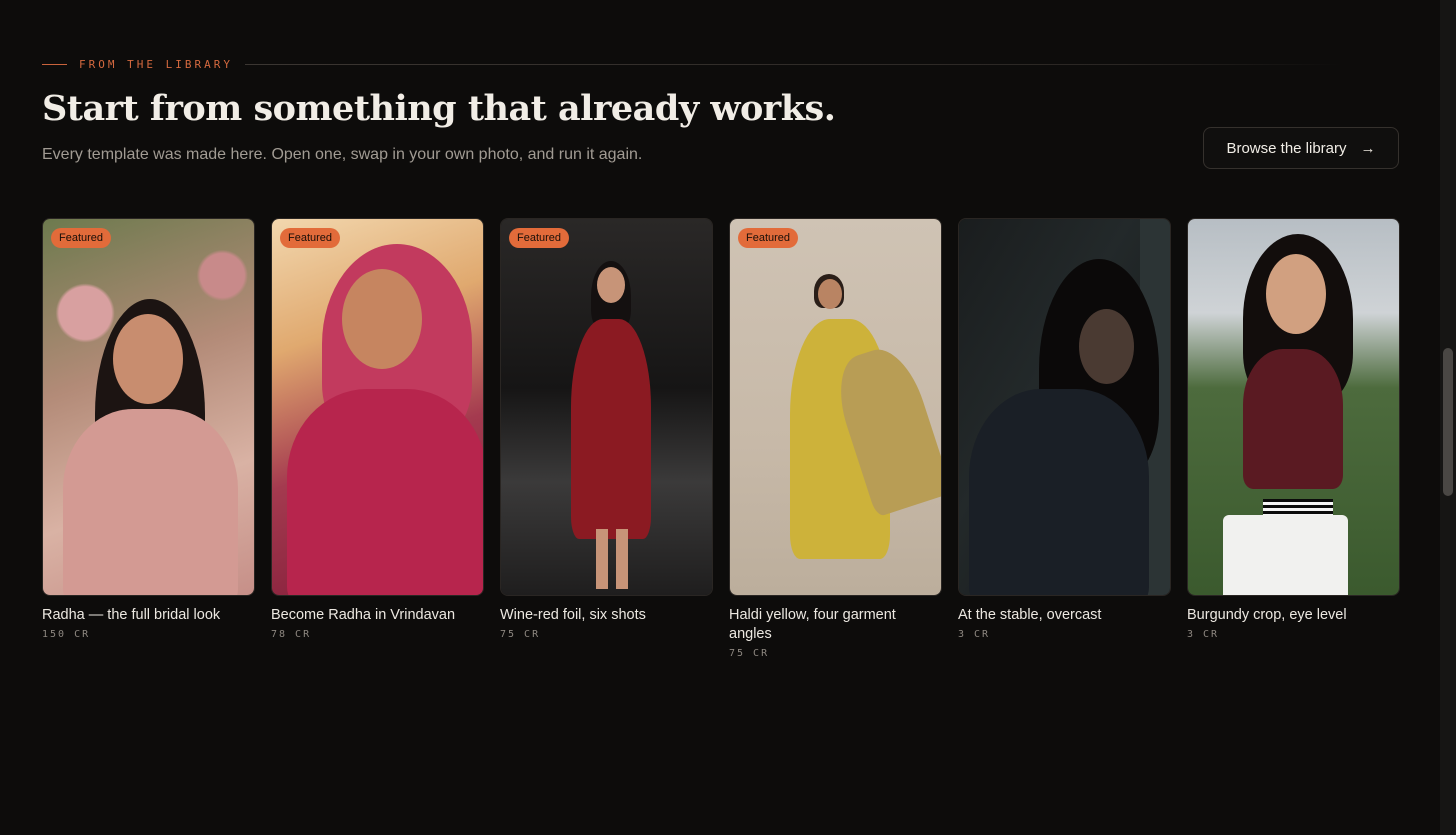 Image resolution: width=1456 pixels, height=835 pixels. What do you see at coordinates (291, 634) in the screenshot?
I see `template-price: 78 CR` at bounding box center [291, 634].